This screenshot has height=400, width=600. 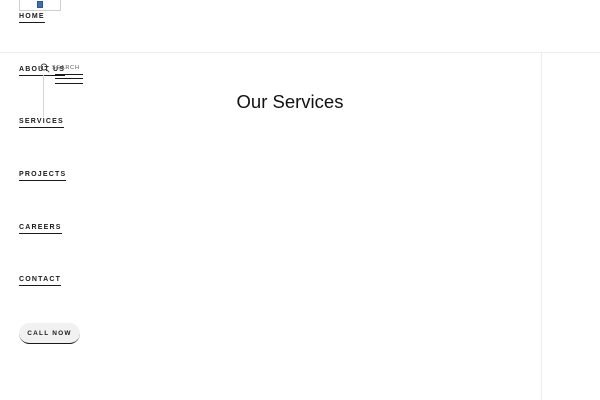 I want to click on nav-projects-link: PROJECTS, so click(x=43, y=176).